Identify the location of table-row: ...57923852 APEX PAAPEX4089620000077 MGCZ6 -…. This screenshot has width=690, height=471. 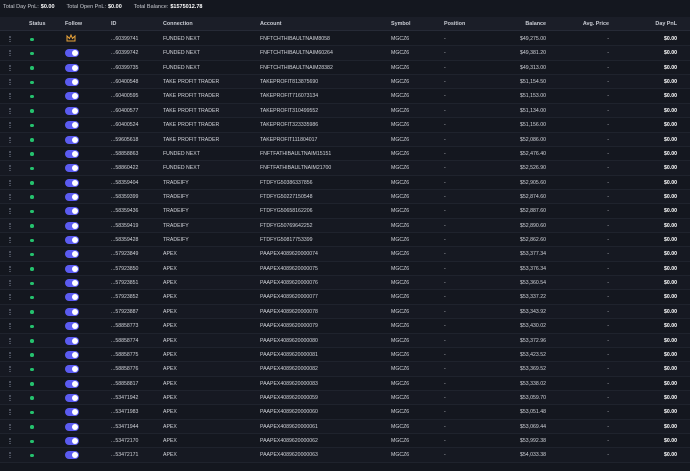
(345, 297).